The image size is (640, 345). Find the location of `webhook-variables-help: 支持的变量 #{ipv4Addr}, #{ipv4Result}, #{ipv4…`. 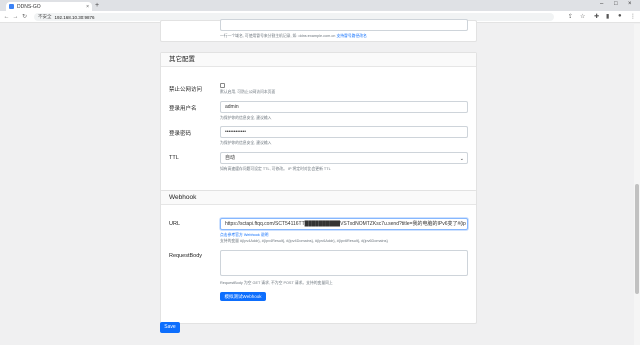

webhook-variables-help: 支持的变量 #{ipv4Addr}, #{ipv4Result}, #{ipv4… is located at coordinates (304, 241).